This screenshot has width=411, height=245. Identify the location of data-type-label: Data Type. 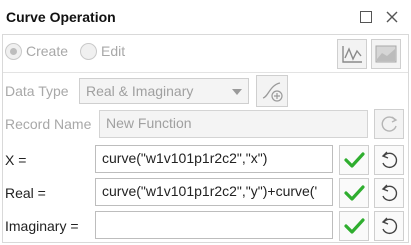
(37, 91).